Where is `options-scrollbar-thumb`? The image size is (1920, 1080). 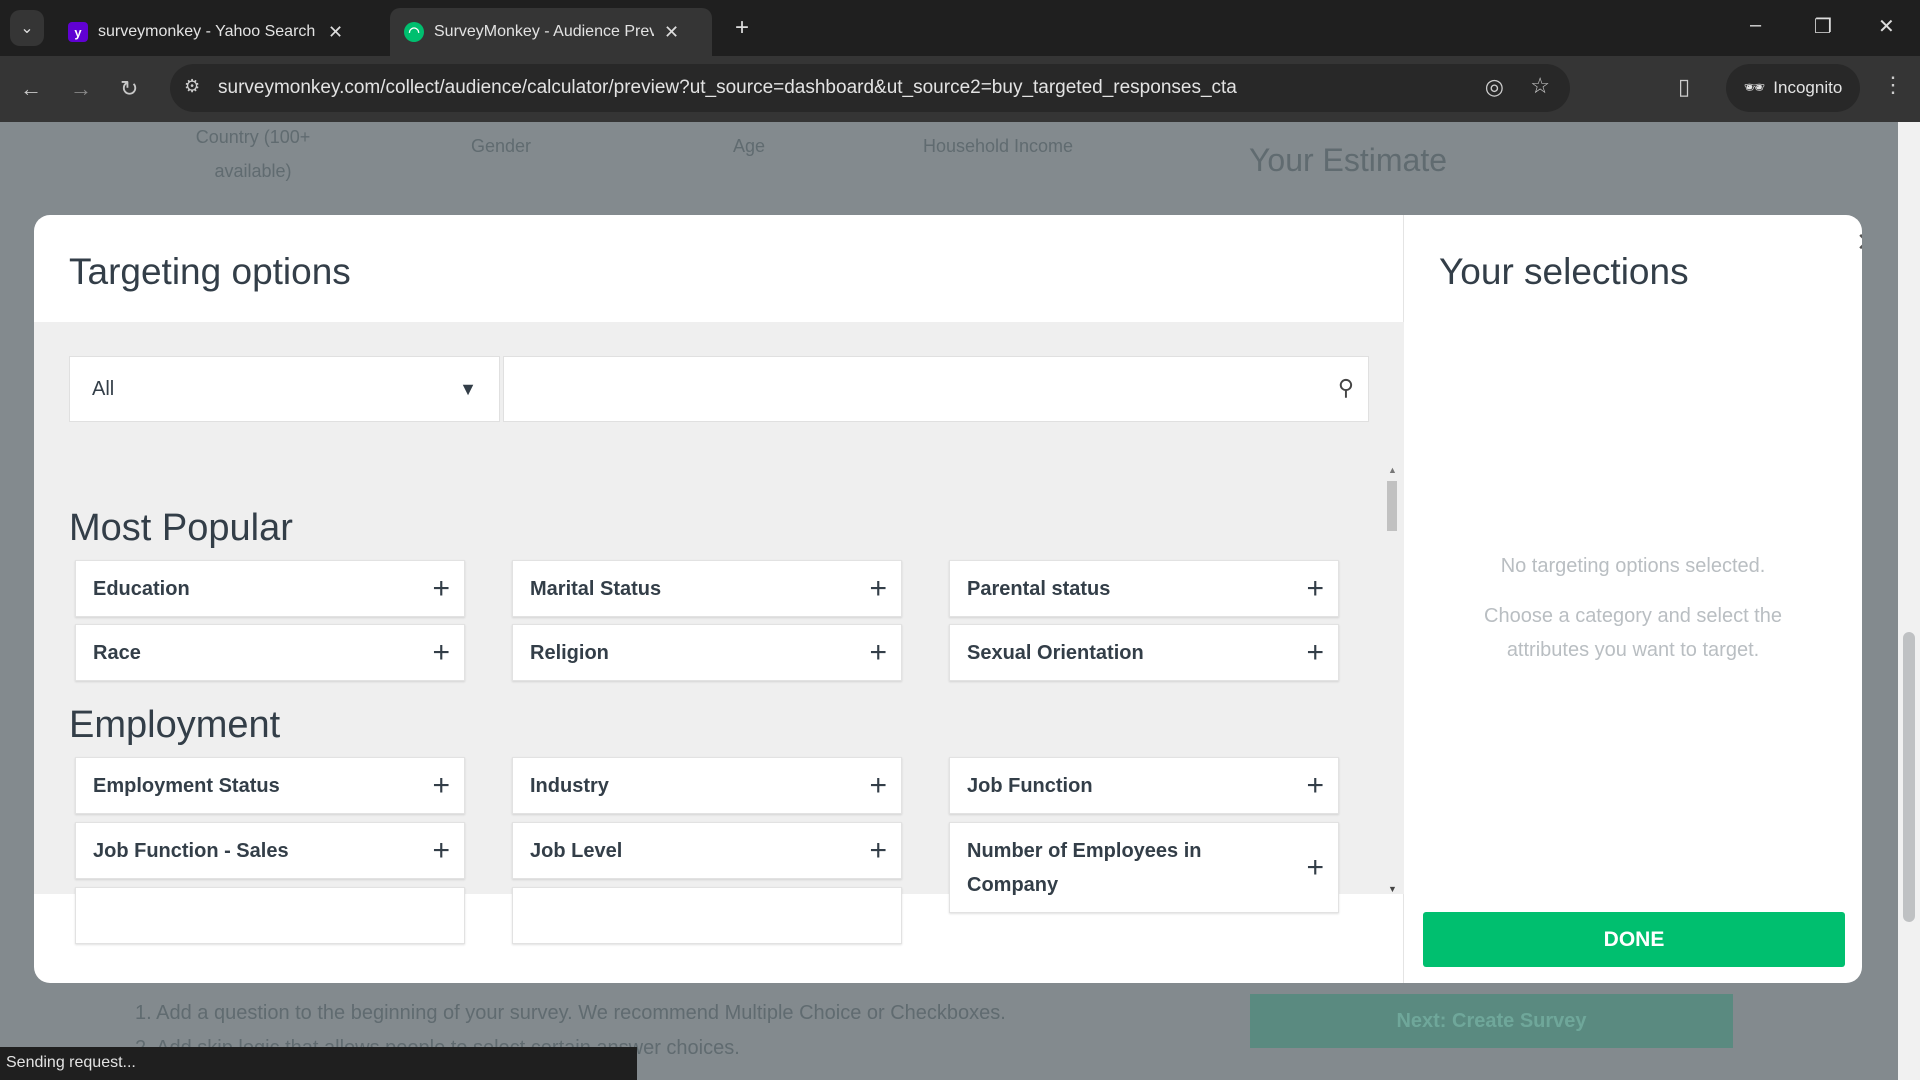
options-scrollbar-thumb is located at coordinates (1392, 506).